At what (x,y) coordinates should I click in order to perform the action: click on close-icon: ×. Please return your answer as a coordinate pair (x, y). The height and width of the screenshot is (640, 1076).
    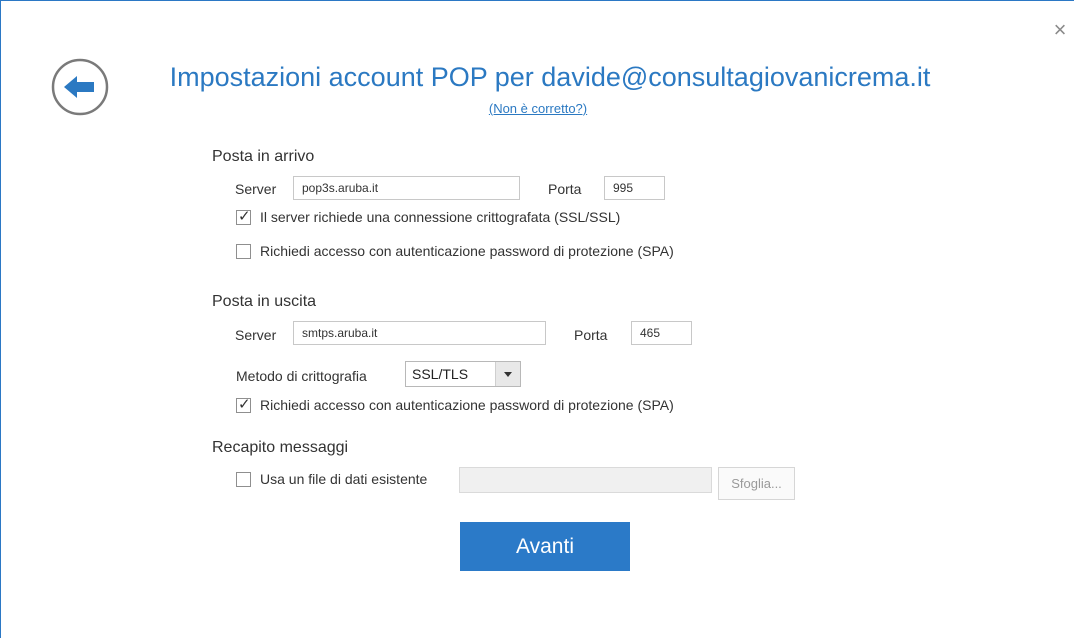
    Looking at the image, I should click on (1060, 30).